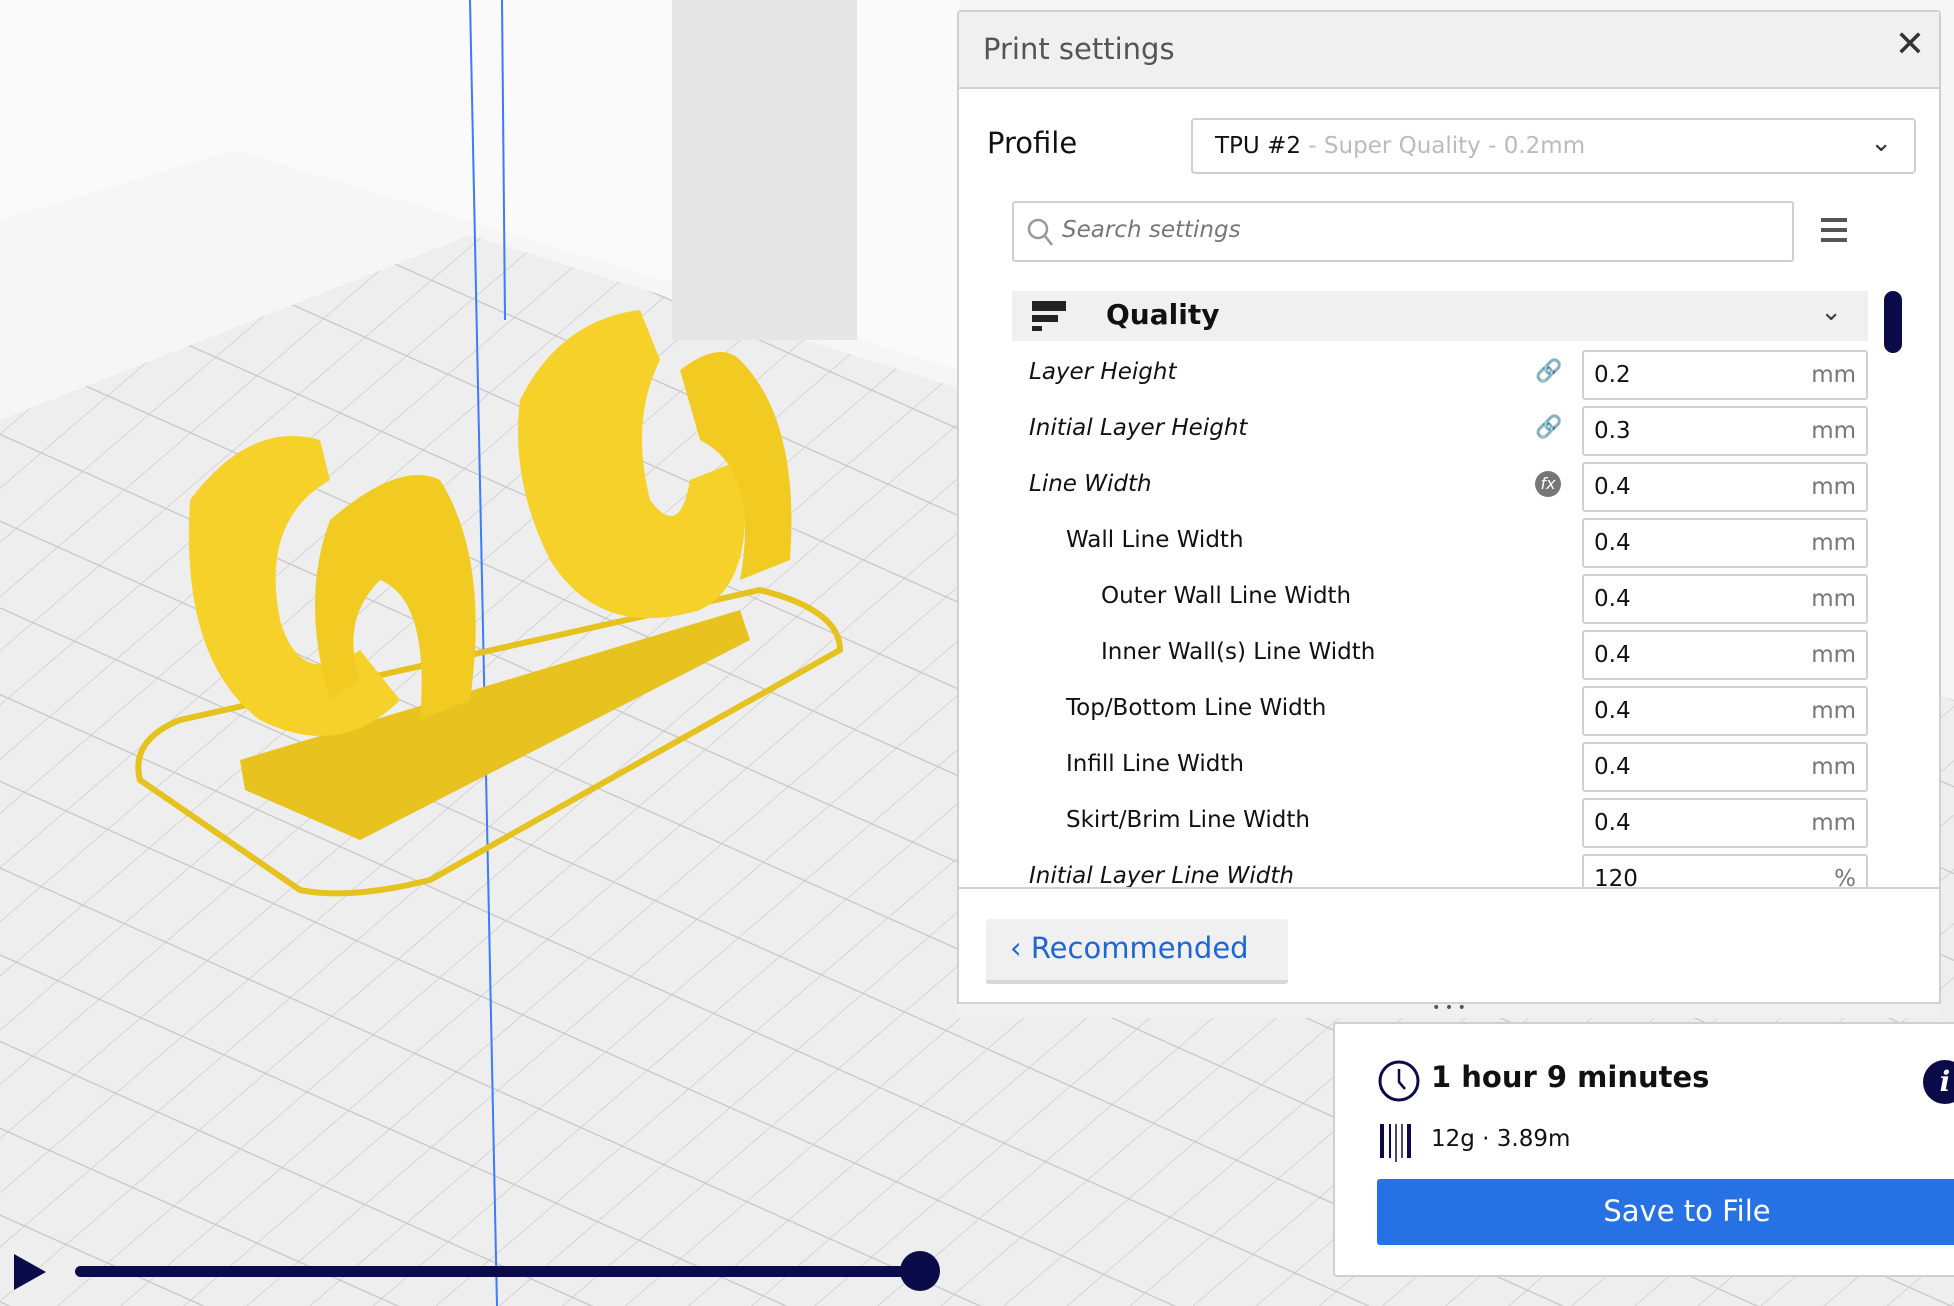 The image size is (1954, 1306). Describe the element at coordinates (1196, 708) in the screenshot. I see `setting-label: Top/Bottom Line Width` at that location.